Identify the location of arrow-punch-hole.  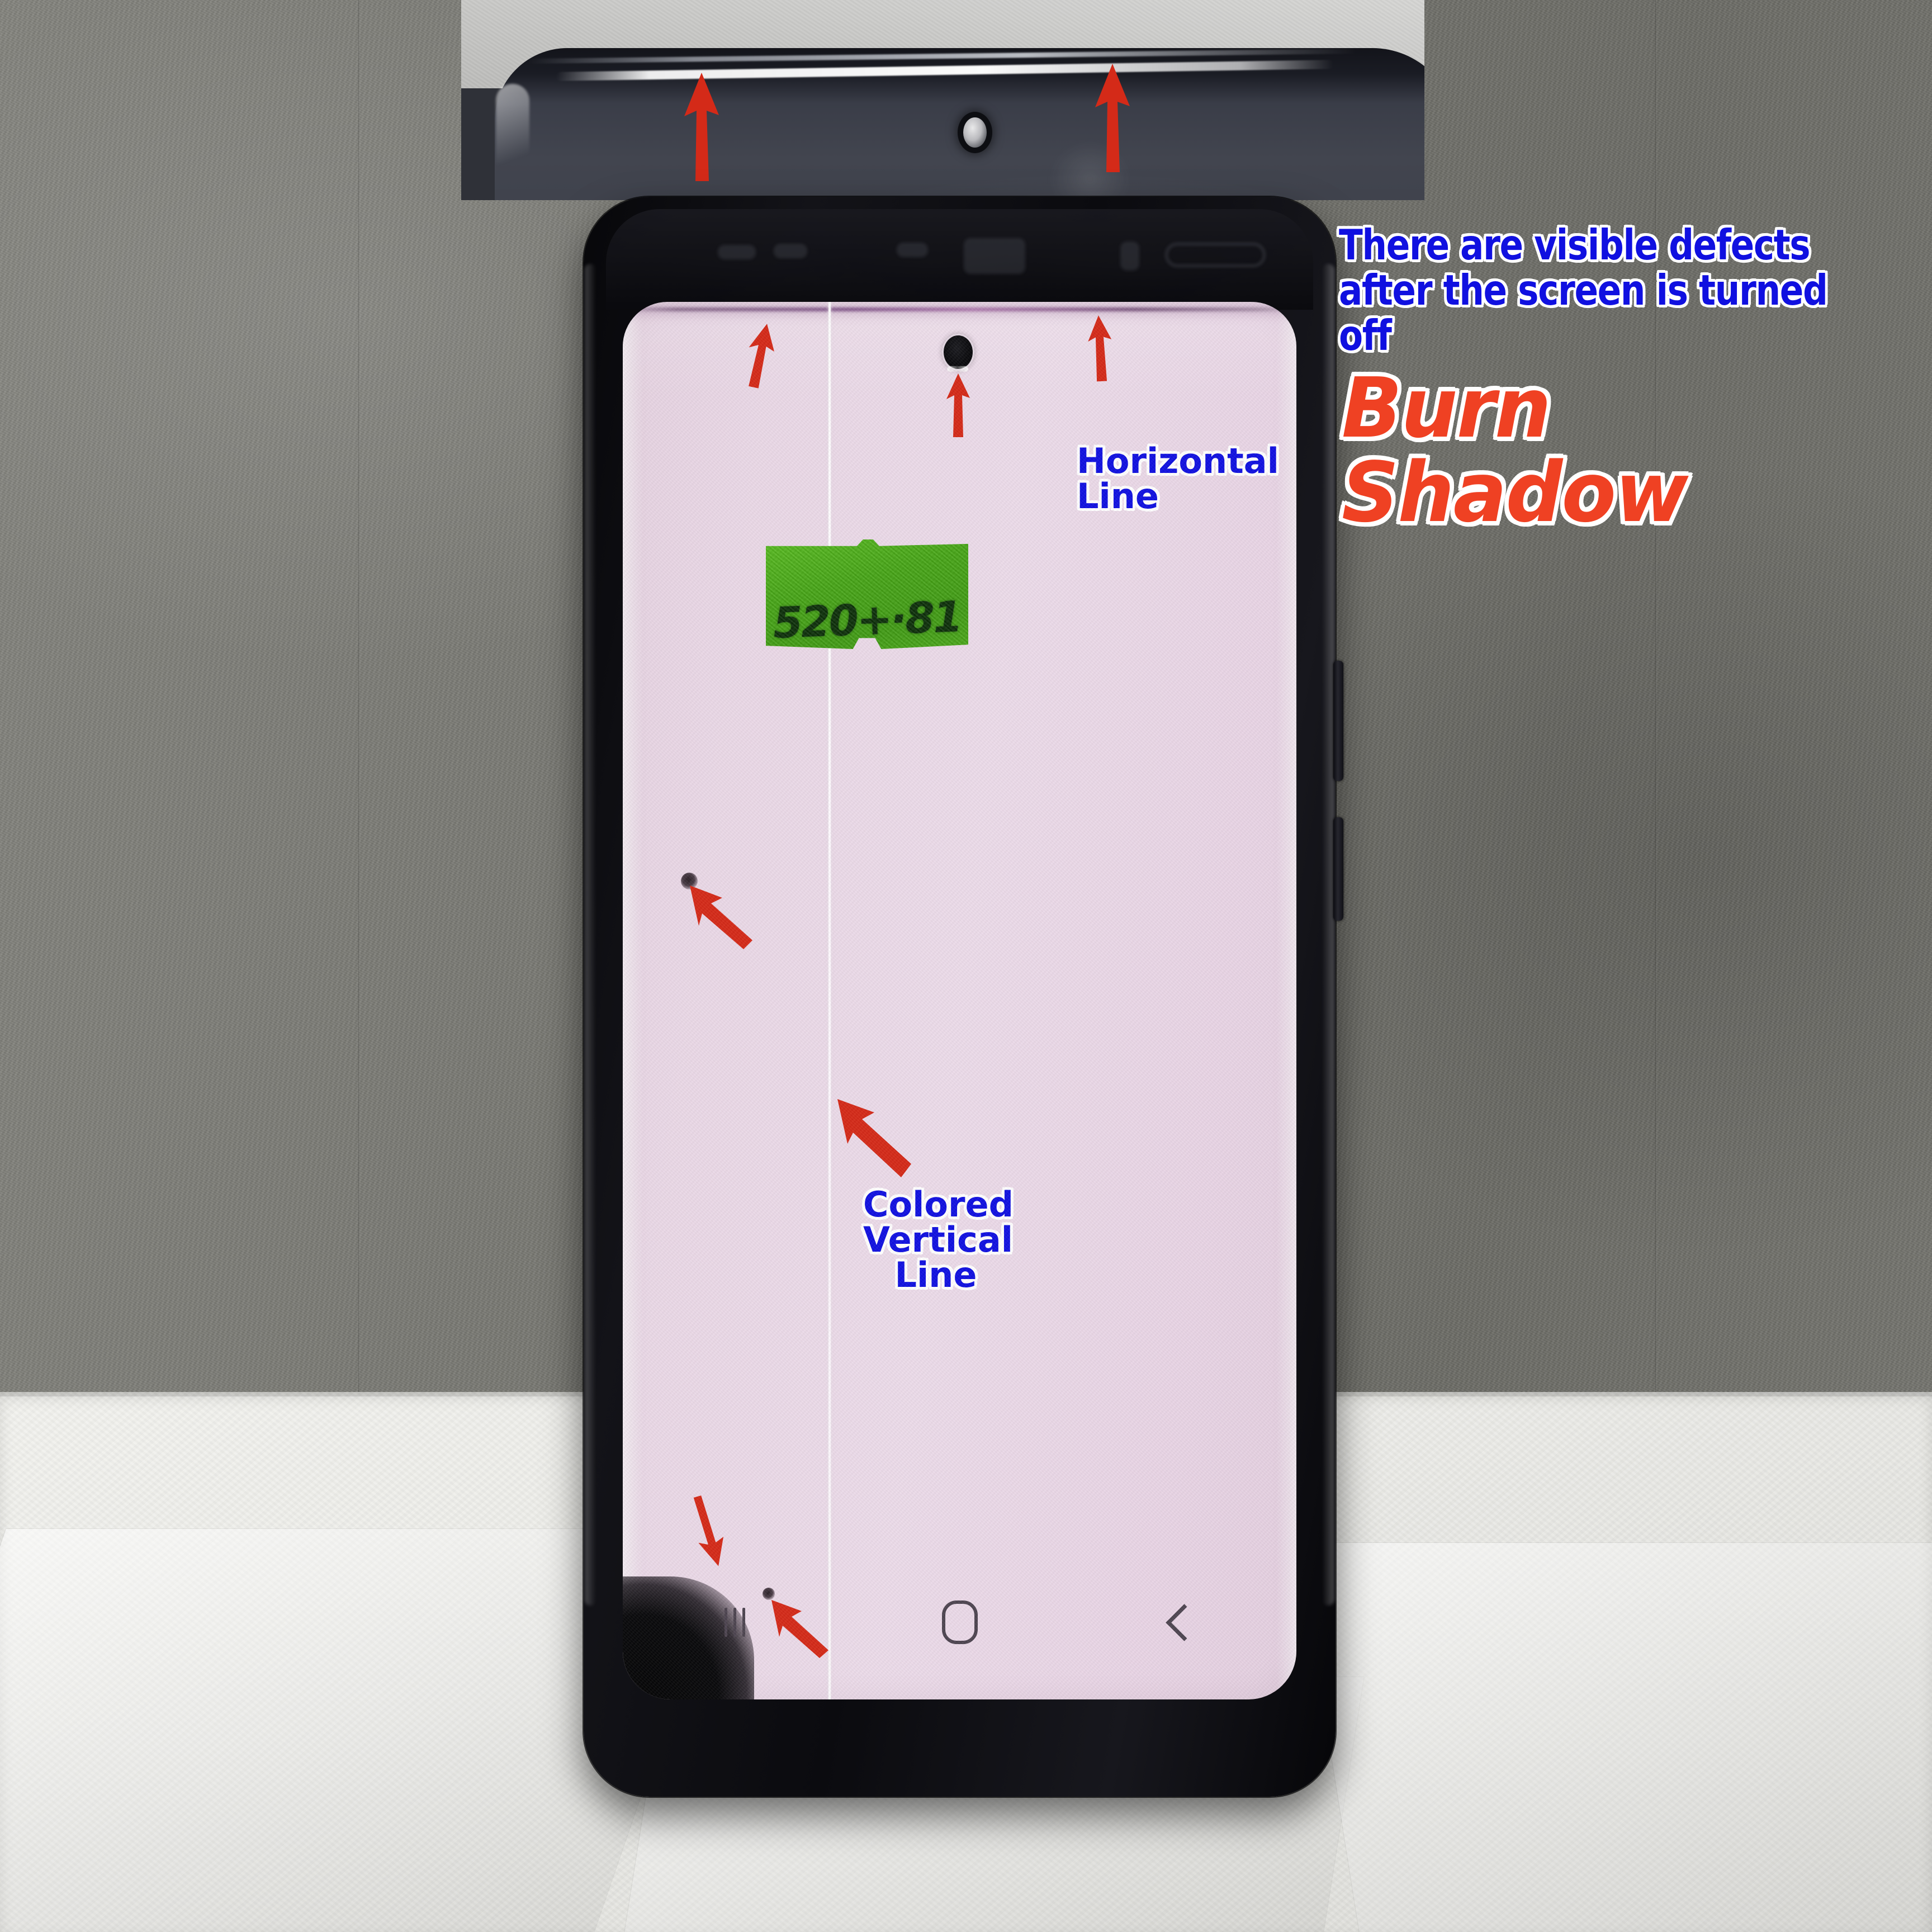
(958, 405).